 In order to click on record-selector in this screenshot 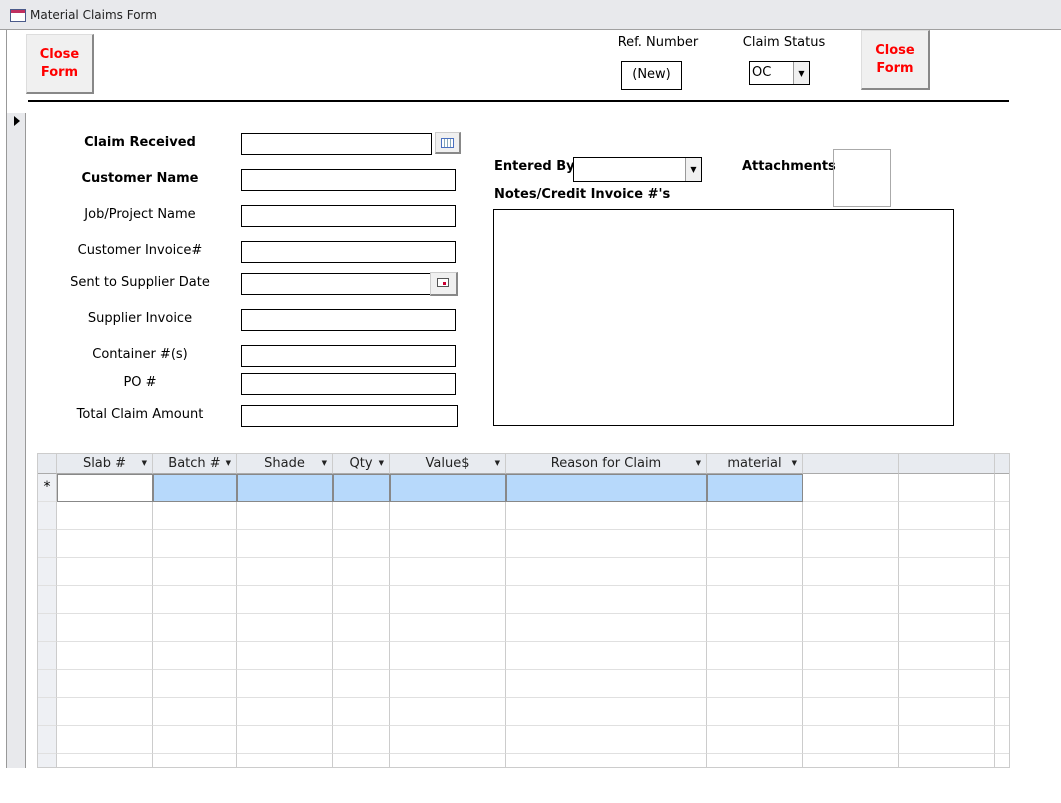, I will do `click(16, 440)`.